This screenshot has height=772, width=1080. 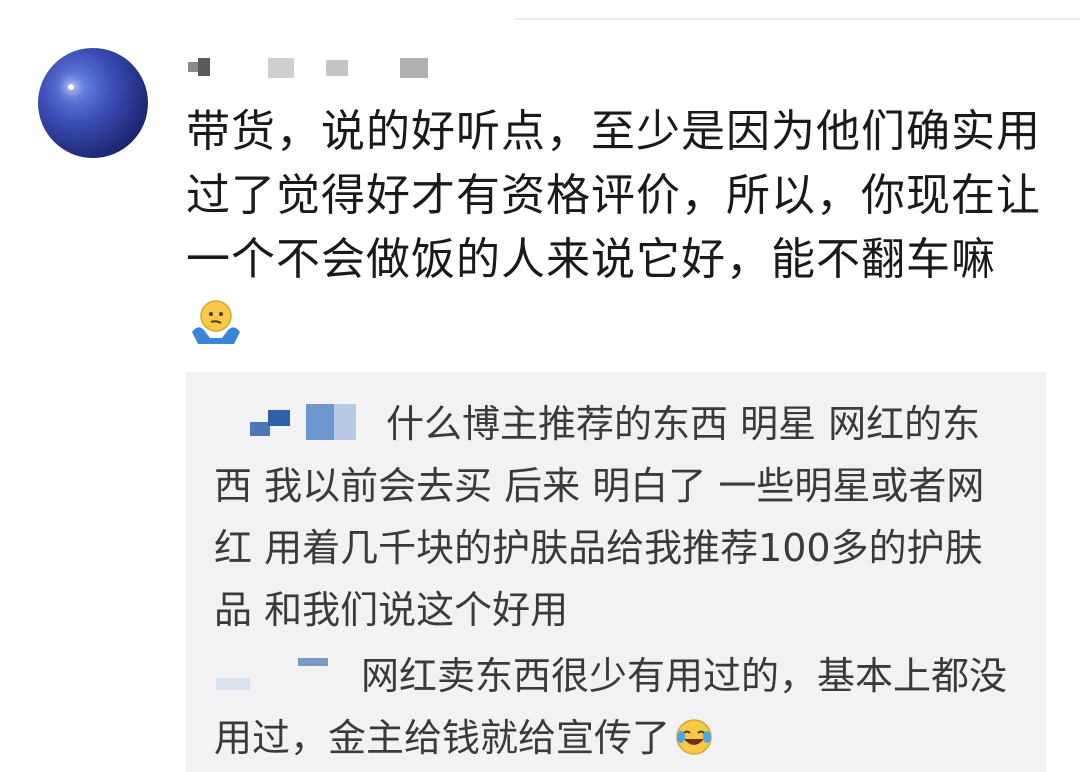 What do you see at coordinates (216, 322) in the screenshot?
I see `shrug-emoji-icon` at bounding box center [216, 322].